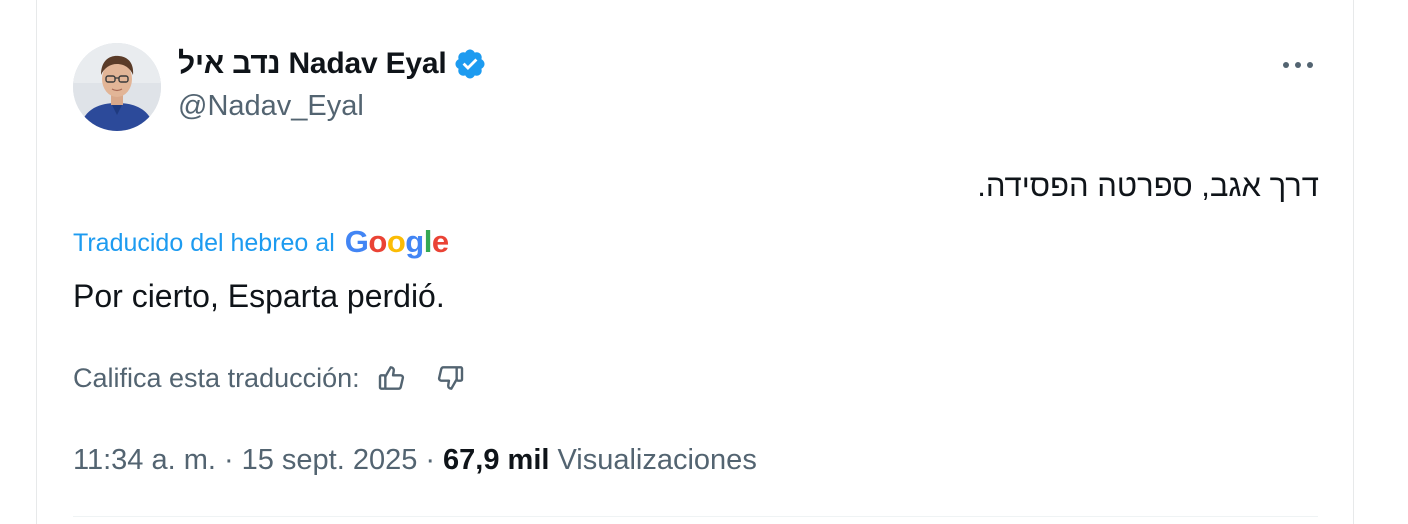  I want to click on divider, so click(695, 516).